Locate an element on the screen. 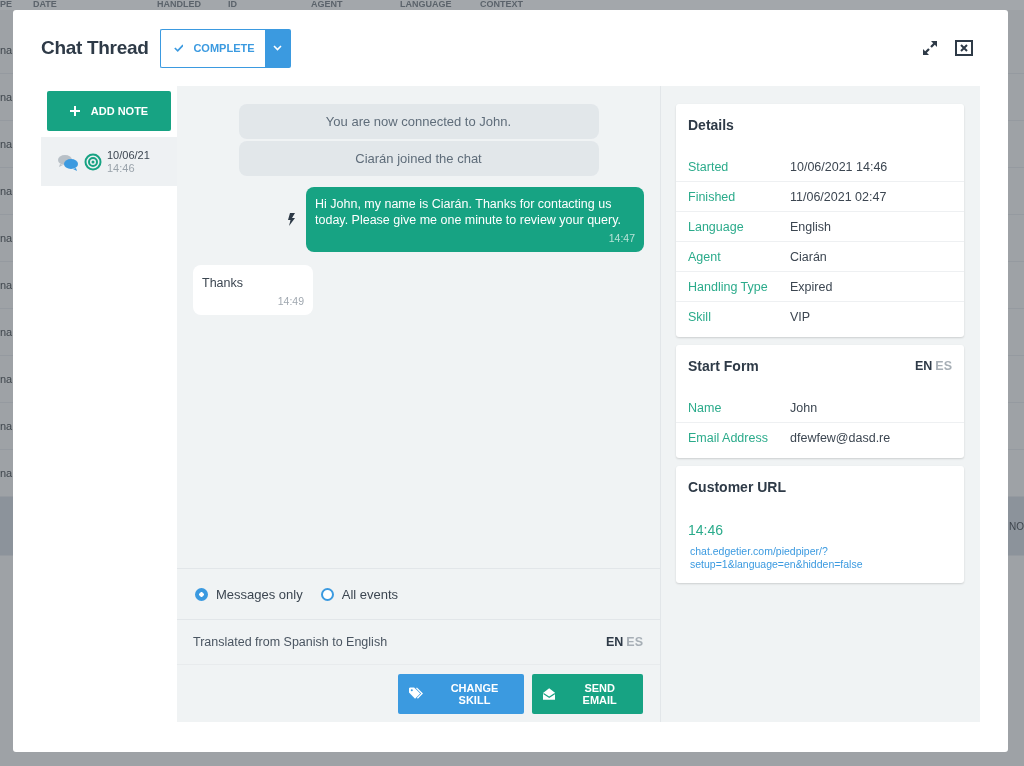  caret-icon is located at coordinates (278, 48).